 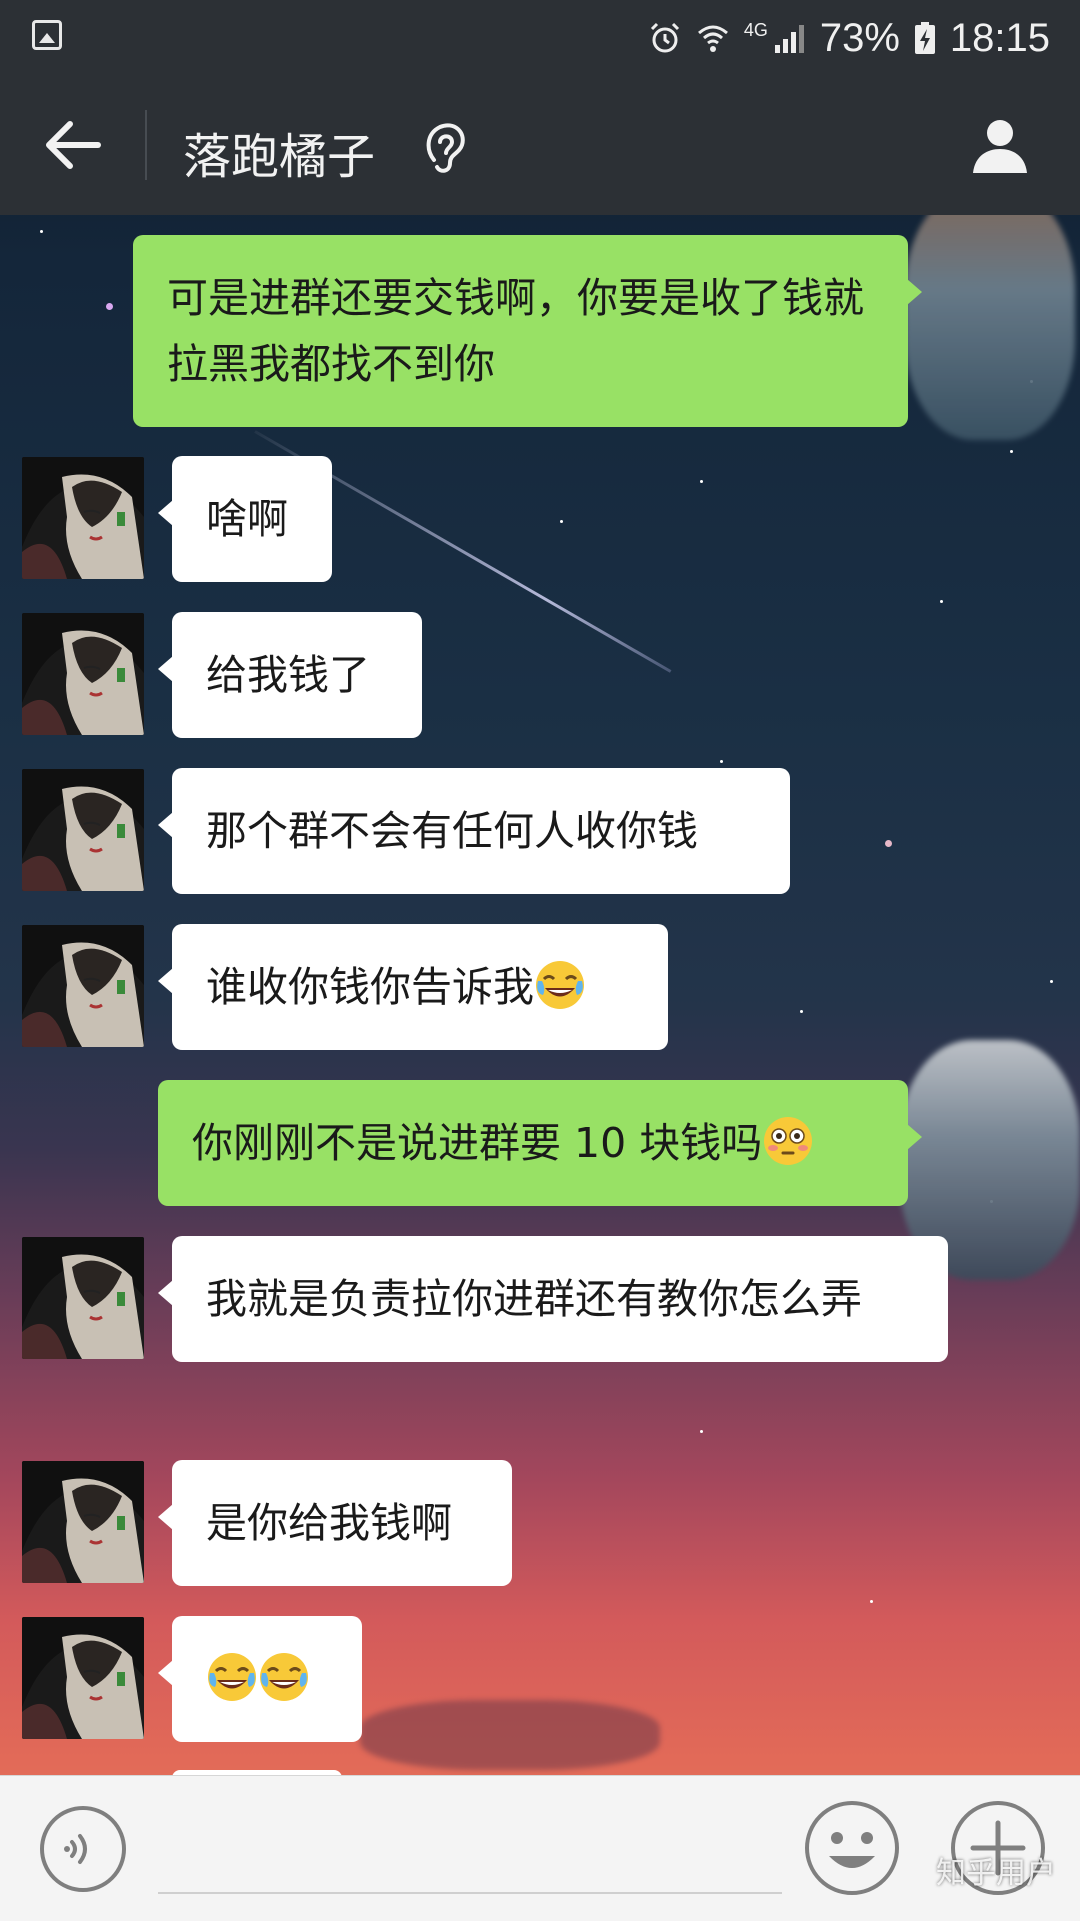 I want to click on earpiece-mode-icon, so click(x=445, y=148).